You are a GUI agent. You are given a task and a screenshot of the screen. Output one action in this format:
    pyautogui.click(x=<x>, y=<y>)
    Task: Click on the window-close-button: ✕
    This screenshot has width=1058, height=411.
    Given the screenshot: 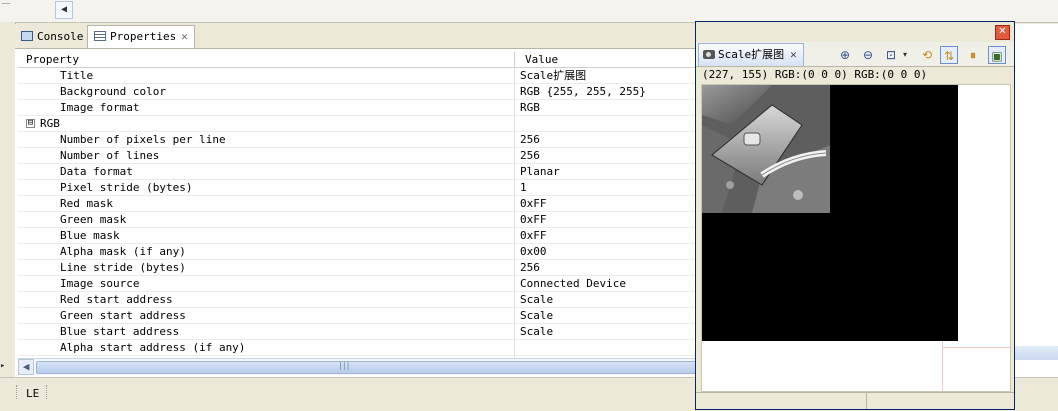 What is the action you would take?
    pyautogui.click(x=1002, y=32)
    